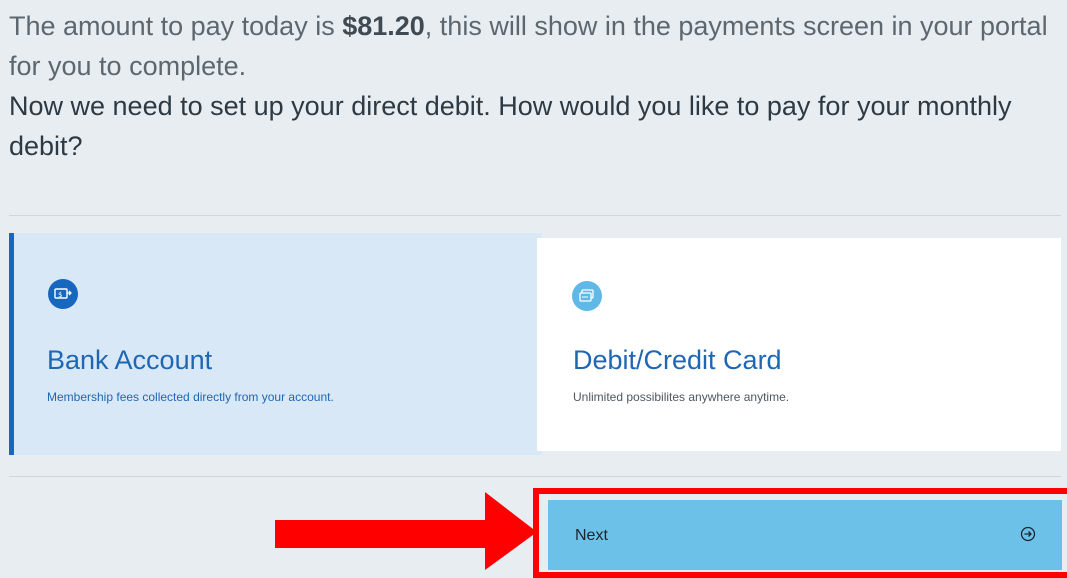 This screenshot has width=1067, height=578. Describe the element at coordinates (383, 26) in the screenshot. I see `amount-due: $81.20` at that location.